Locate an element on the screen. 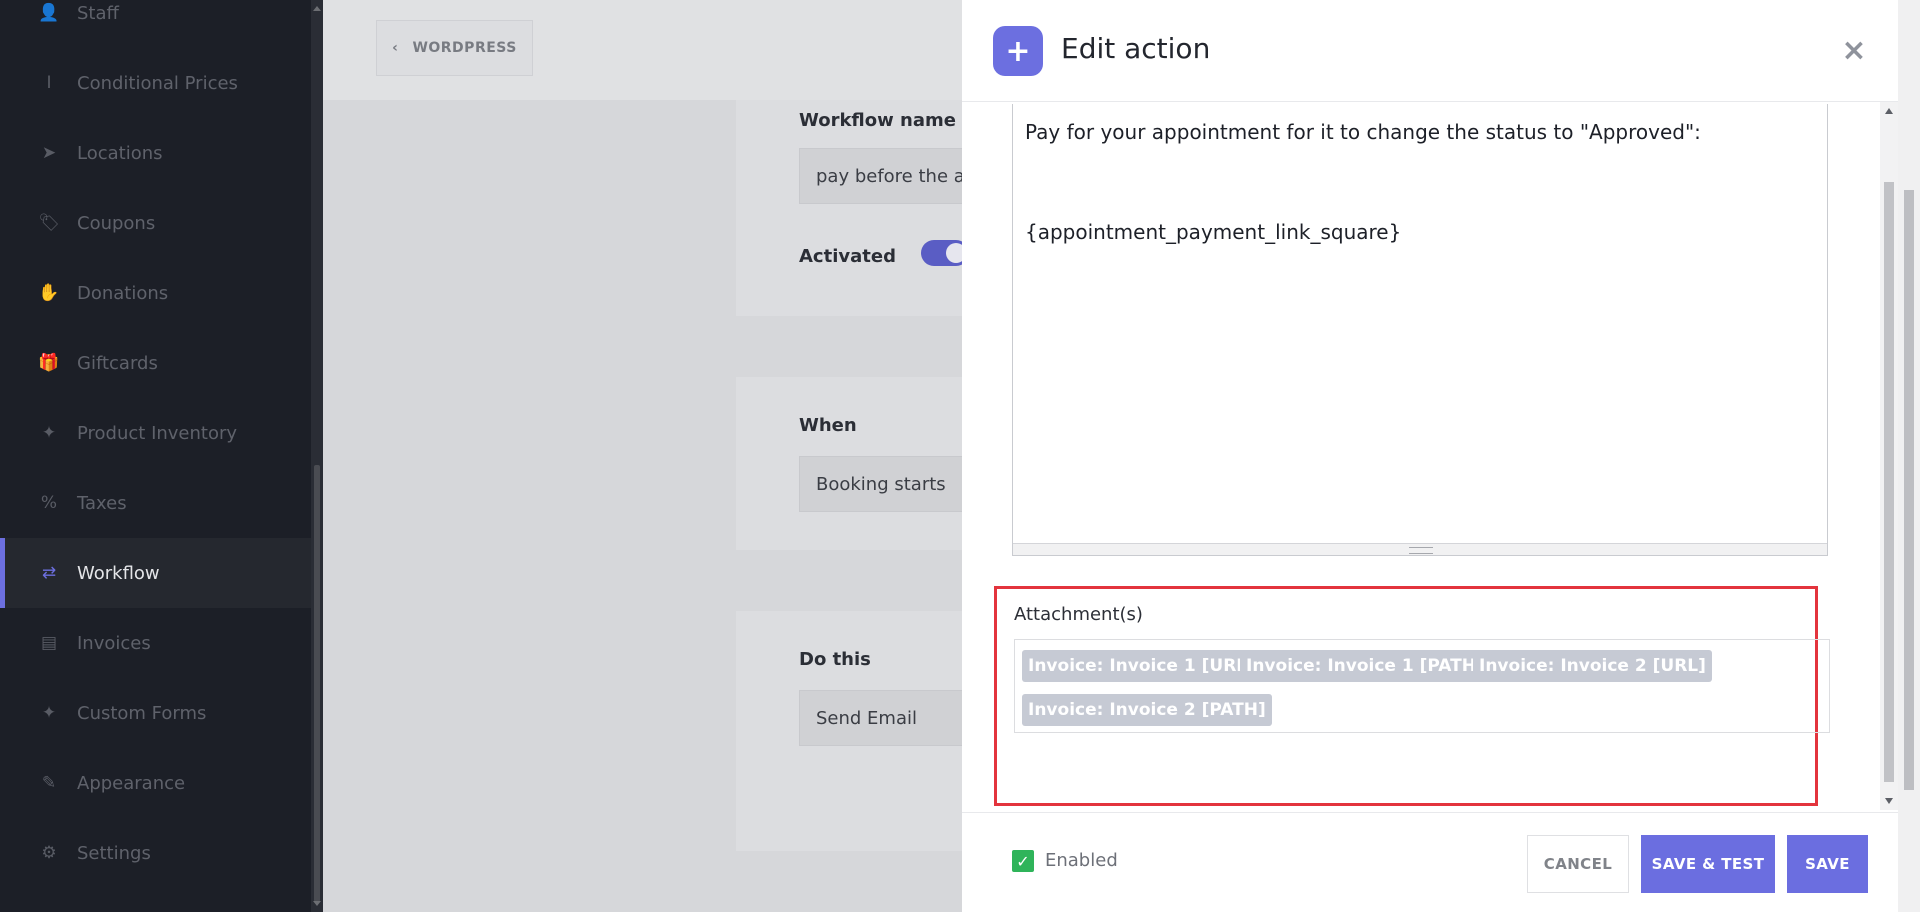 The height and width of the screenshot is (912, 1920). attachments-label: Attachment(s) is located at coordinates (1078, 614).